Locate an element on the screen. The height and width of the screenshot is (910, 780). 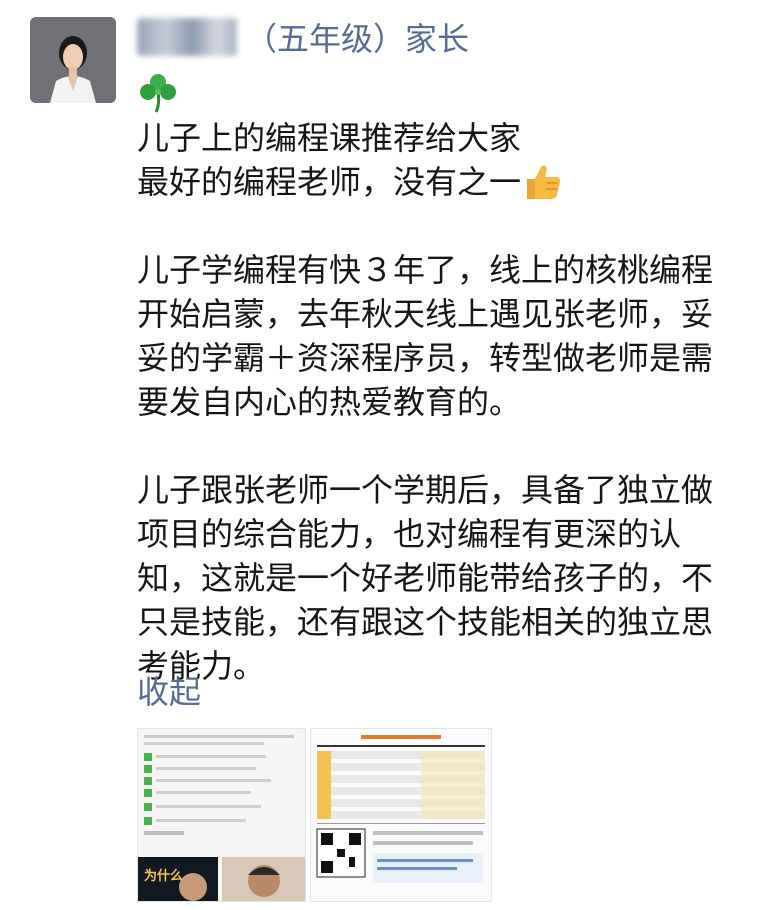
post-line: 儿子上的编程课推荐给大家 is located at coordinates (329, 138).